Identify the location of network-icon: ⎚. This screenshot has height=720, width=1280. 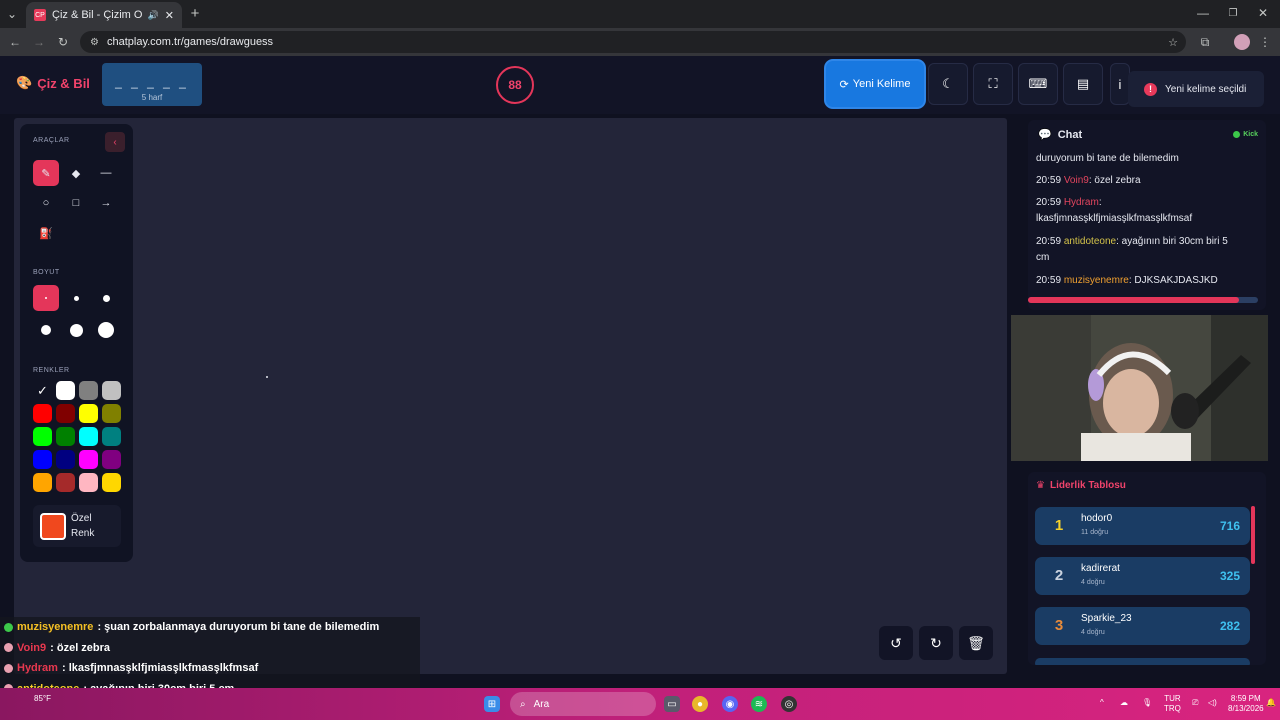
(1195, 703).